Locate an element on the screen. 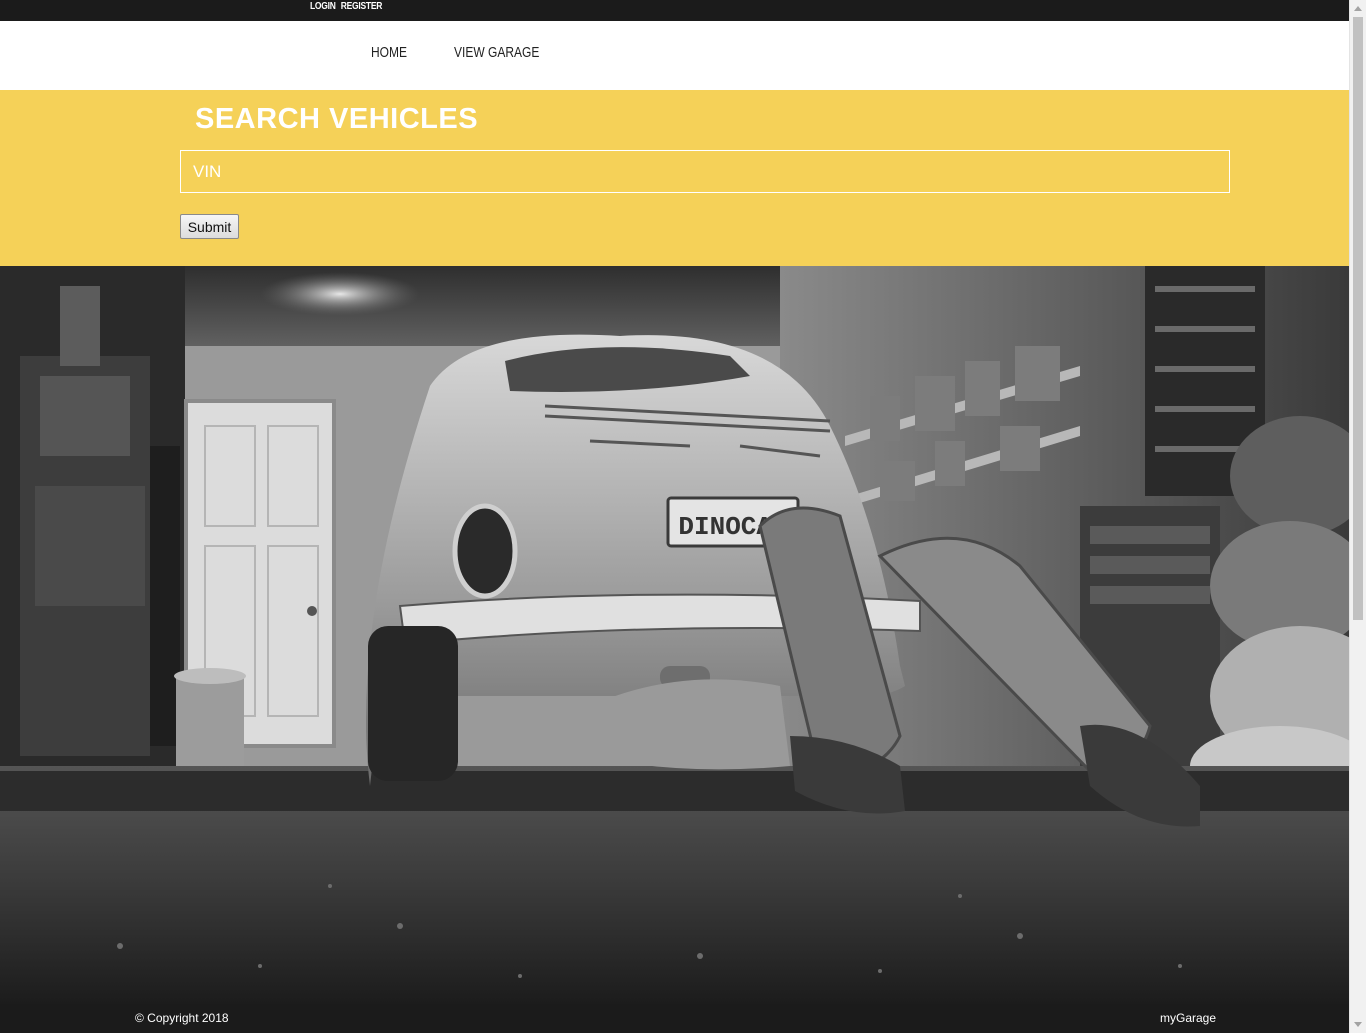  nav-home-link: HOME is located at coordinates (389, 52).